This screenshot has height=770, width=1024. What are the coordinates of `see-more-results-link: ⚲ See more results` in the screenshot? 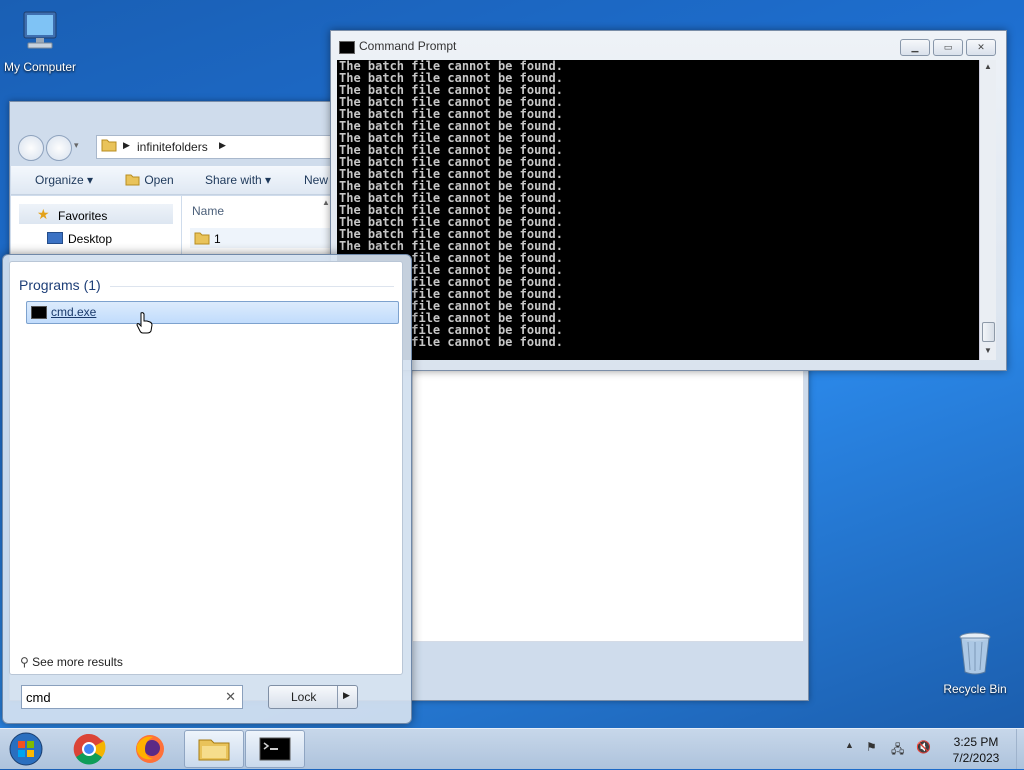 It's located at (71, 662).